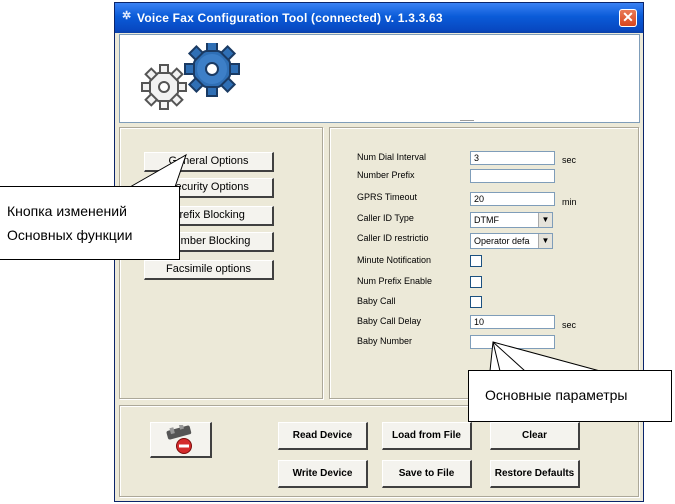 The width and height of the screenshot is (675, 504). What do you see at coordinates (535, 436) in the screenshot?
I see `clear-button: Clear` at bounding box center [535, 436].